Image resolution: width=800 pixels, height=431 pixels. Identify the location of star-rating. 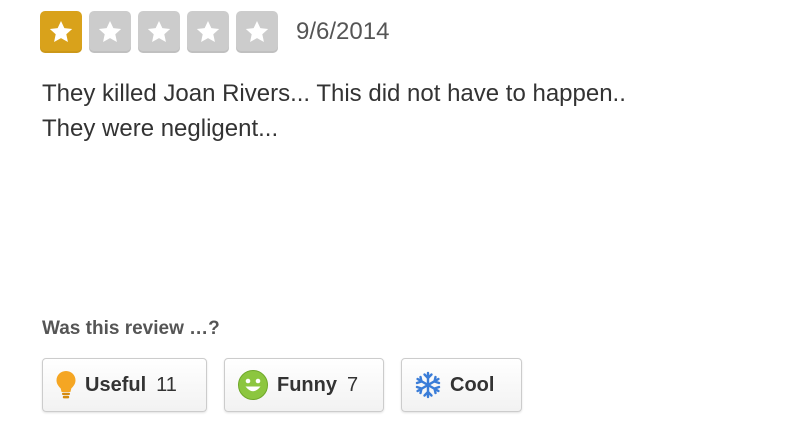
(159, 32).